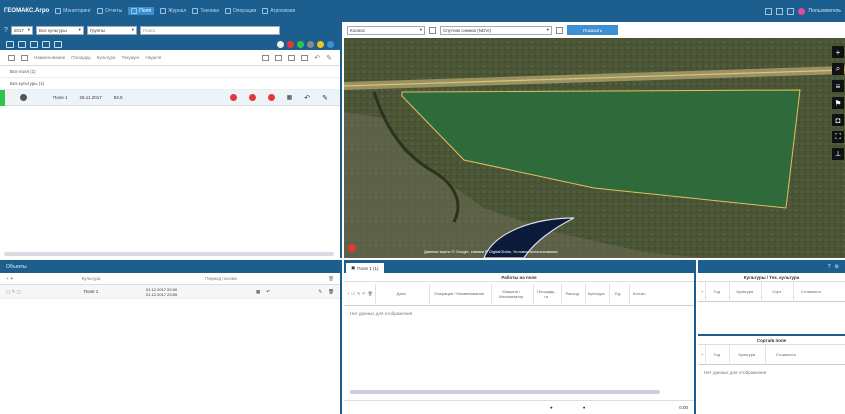 Image resolution: width=845 pixels, height=414 pixels. I want to click on edit-icon: ✎, so click(358, 293).